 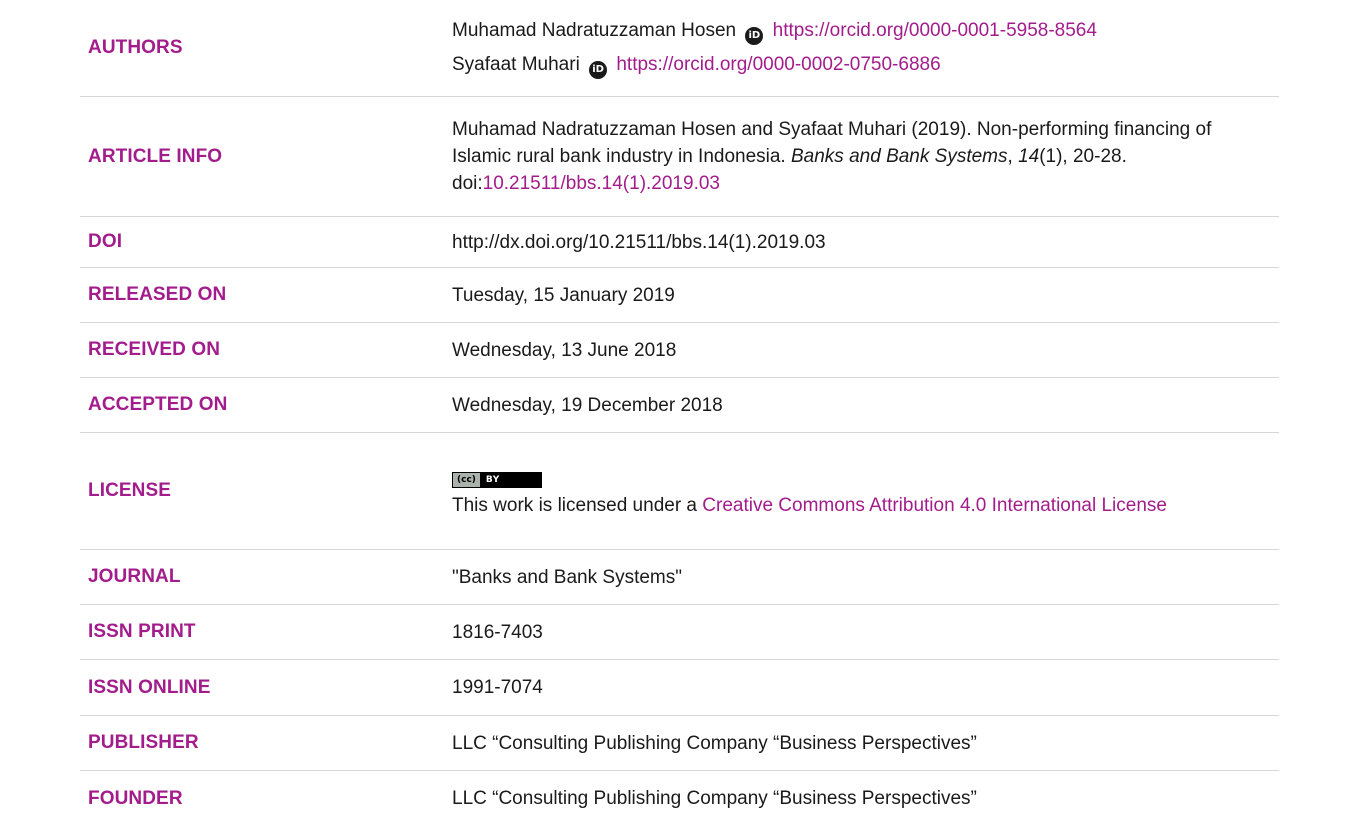 What do you see at coordinates (516, 64) in the screenshot?
I see `author-name: Syafaat Muhari` at bounding box center [516, 64].